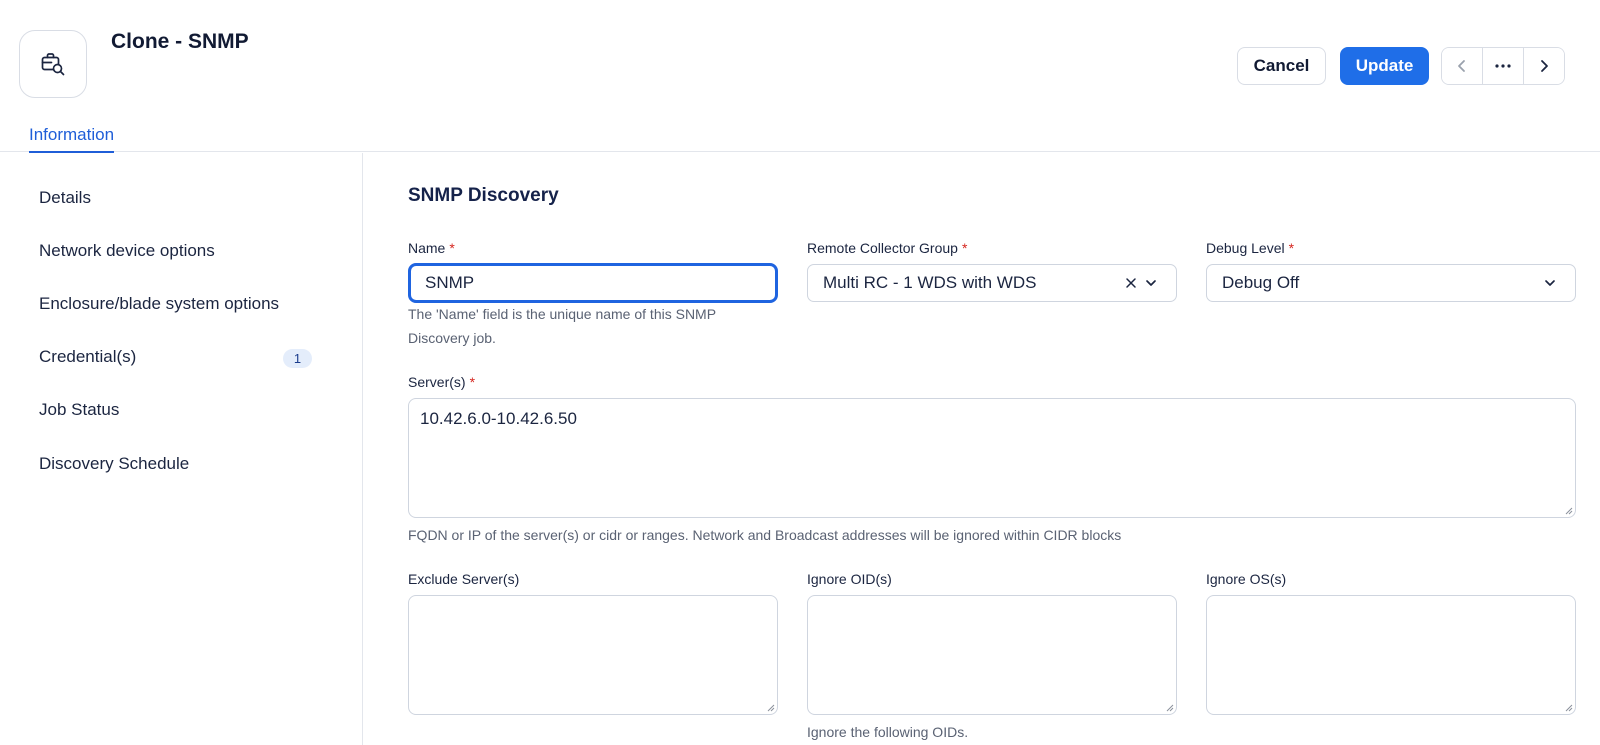  What do you see at coordinates (427, 248) in the screenshot?
I see `name-label-text: Name` at bounding box center [427, 248].